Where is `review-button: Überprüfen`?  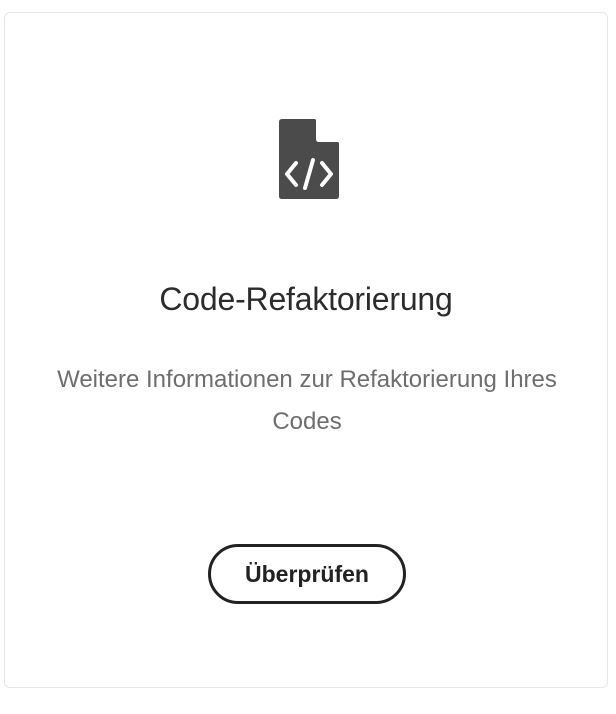 review-button: Überprüfen is located at coordinates (307, 574).